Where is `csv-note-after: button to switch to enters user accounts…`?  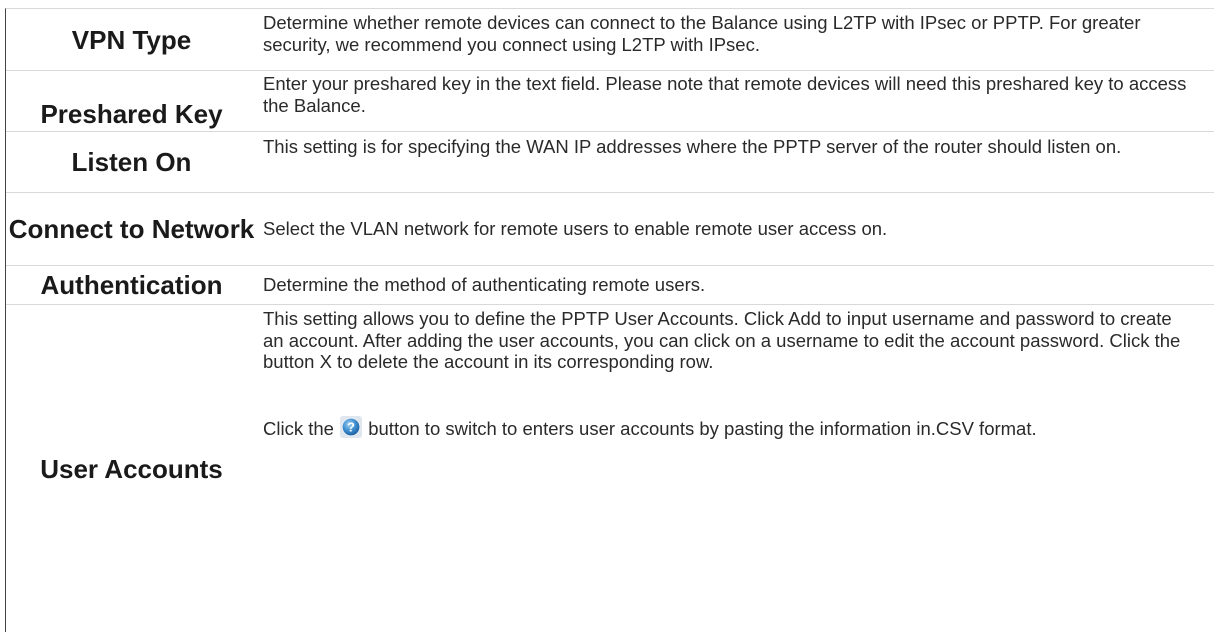
csv-note-after: button to switch to enters user accounts… is located at coordinates (702, 428).